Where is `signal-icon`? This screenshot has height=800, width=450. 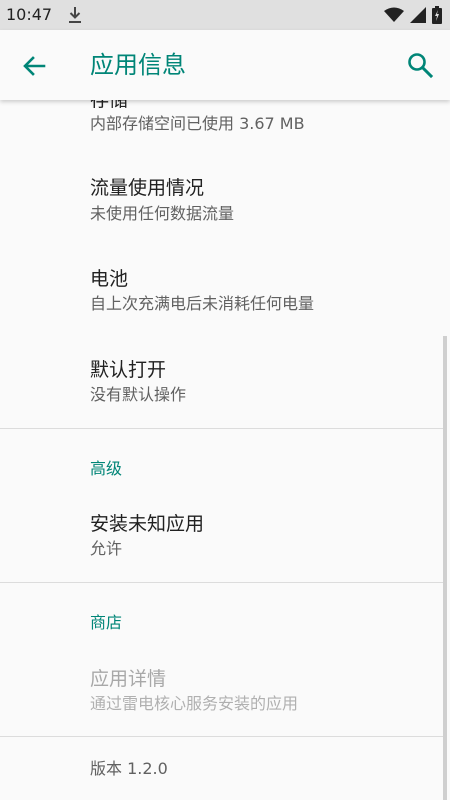
signal-icon is located at coordinates (418, 15).